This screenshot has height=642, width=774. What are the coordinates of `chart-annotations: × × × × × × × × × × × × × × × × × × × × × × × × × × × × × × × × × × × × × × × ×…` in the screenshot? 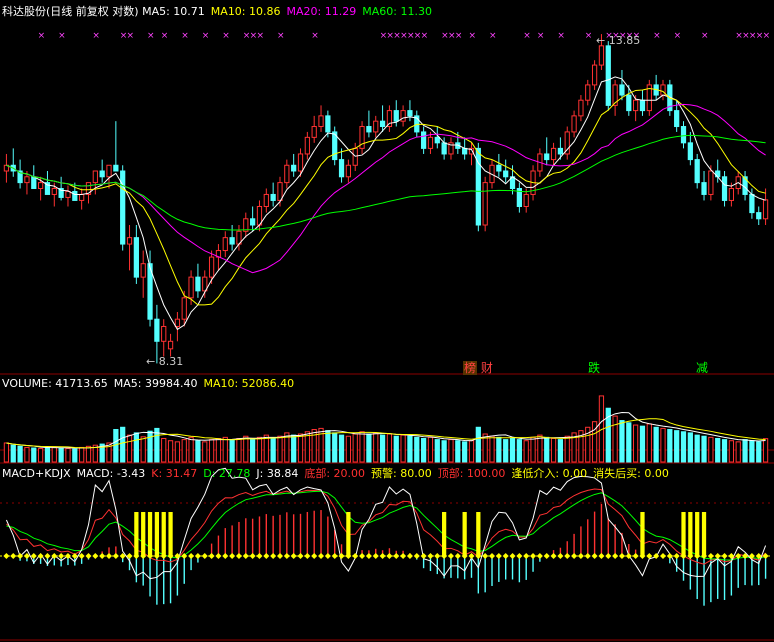 It's located at (404, 36).